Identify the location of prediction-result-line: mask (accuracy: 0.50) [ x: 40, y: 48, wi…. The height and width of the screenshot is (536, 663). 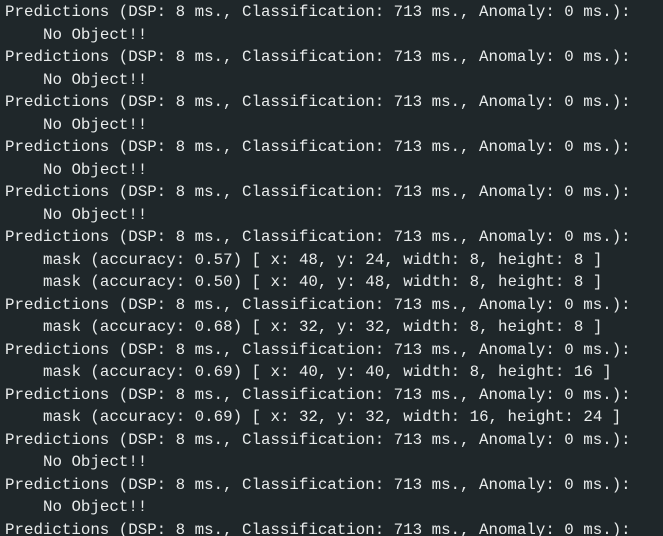
(323, 282).